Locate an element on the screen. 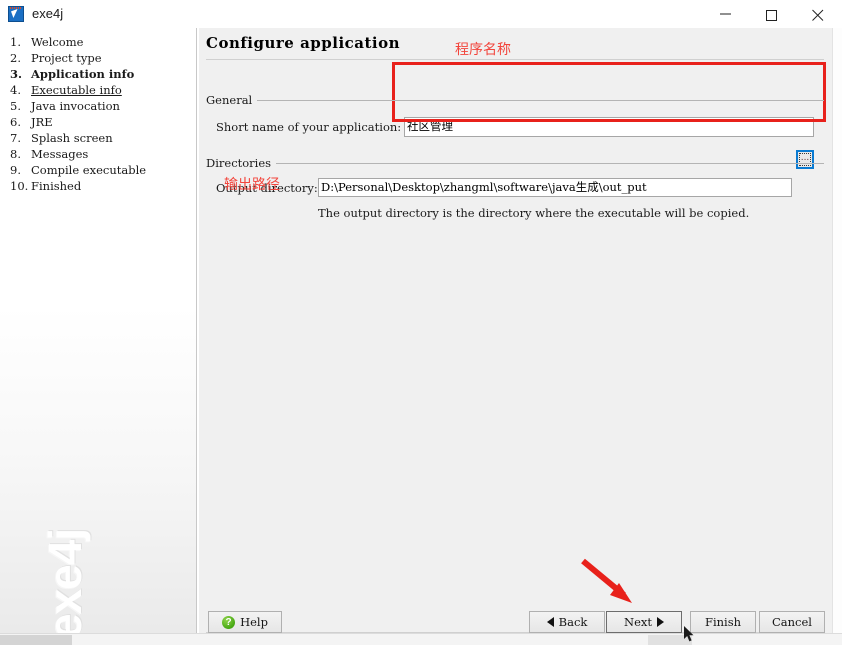 This screenshot has height=645, width=842. title-bar: exe4j is located at coordinates (421, 14).